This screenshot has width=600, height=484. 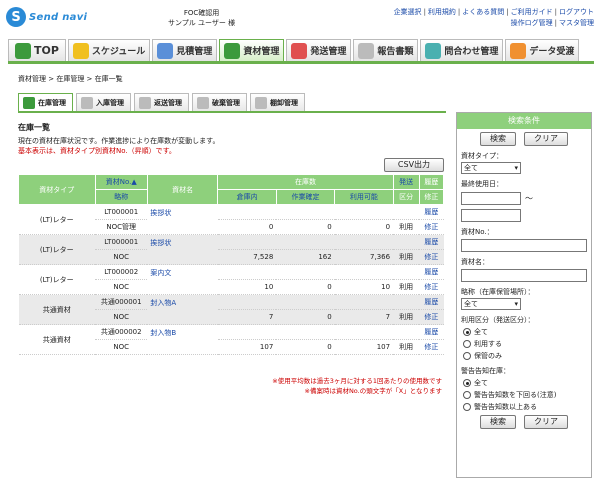 What do you see at coordinates (542, 50) in the screenshot?
I see `tab-data-transfer: データ受渡` at bounding box center [542, 50].